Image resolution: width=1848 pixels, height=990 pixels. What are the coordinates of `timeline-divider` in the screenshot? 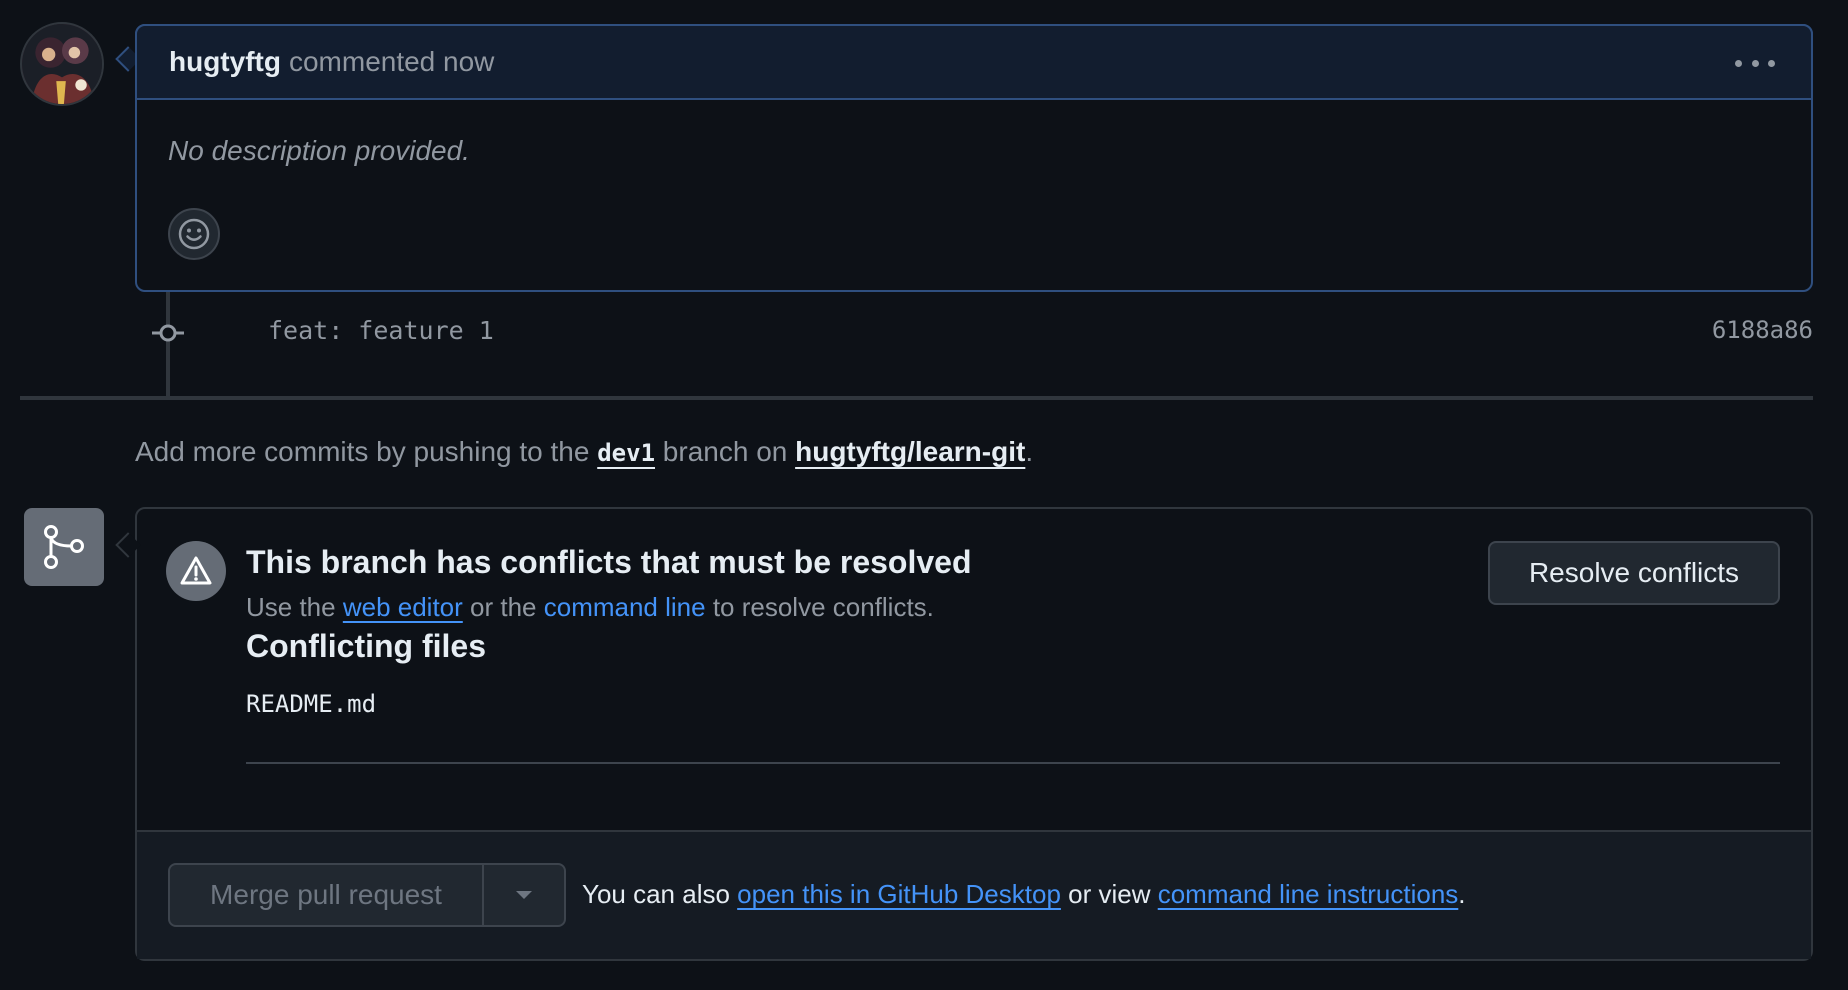 It's located at (916, 398).